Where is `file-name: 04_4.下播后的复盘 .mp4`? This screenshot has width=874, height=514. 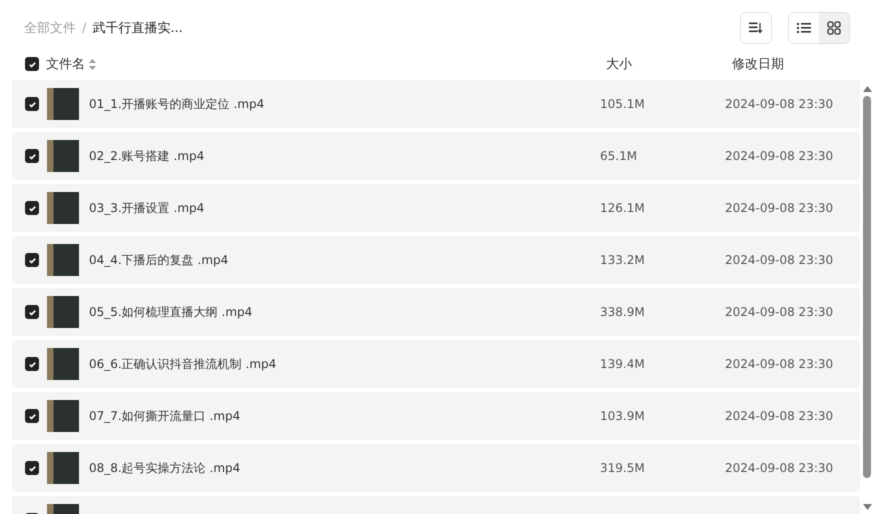 file-name: 04_4.下播后的复盘 .mp4 is located at coordinates (159, 260).